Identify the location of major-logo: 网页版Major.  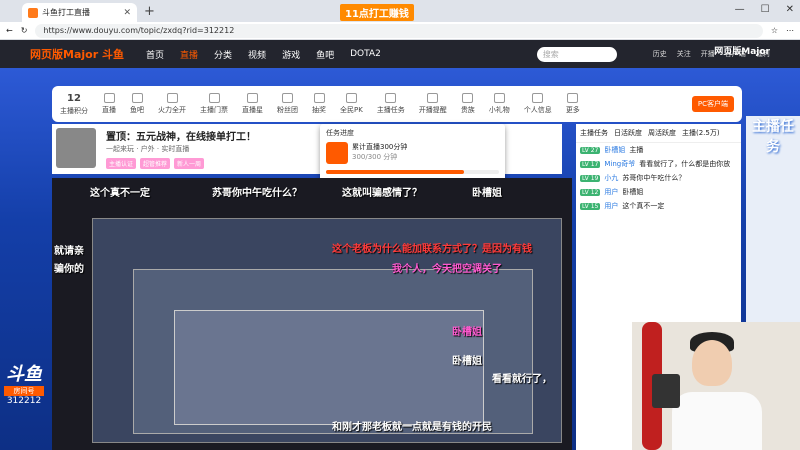
(742, 52).